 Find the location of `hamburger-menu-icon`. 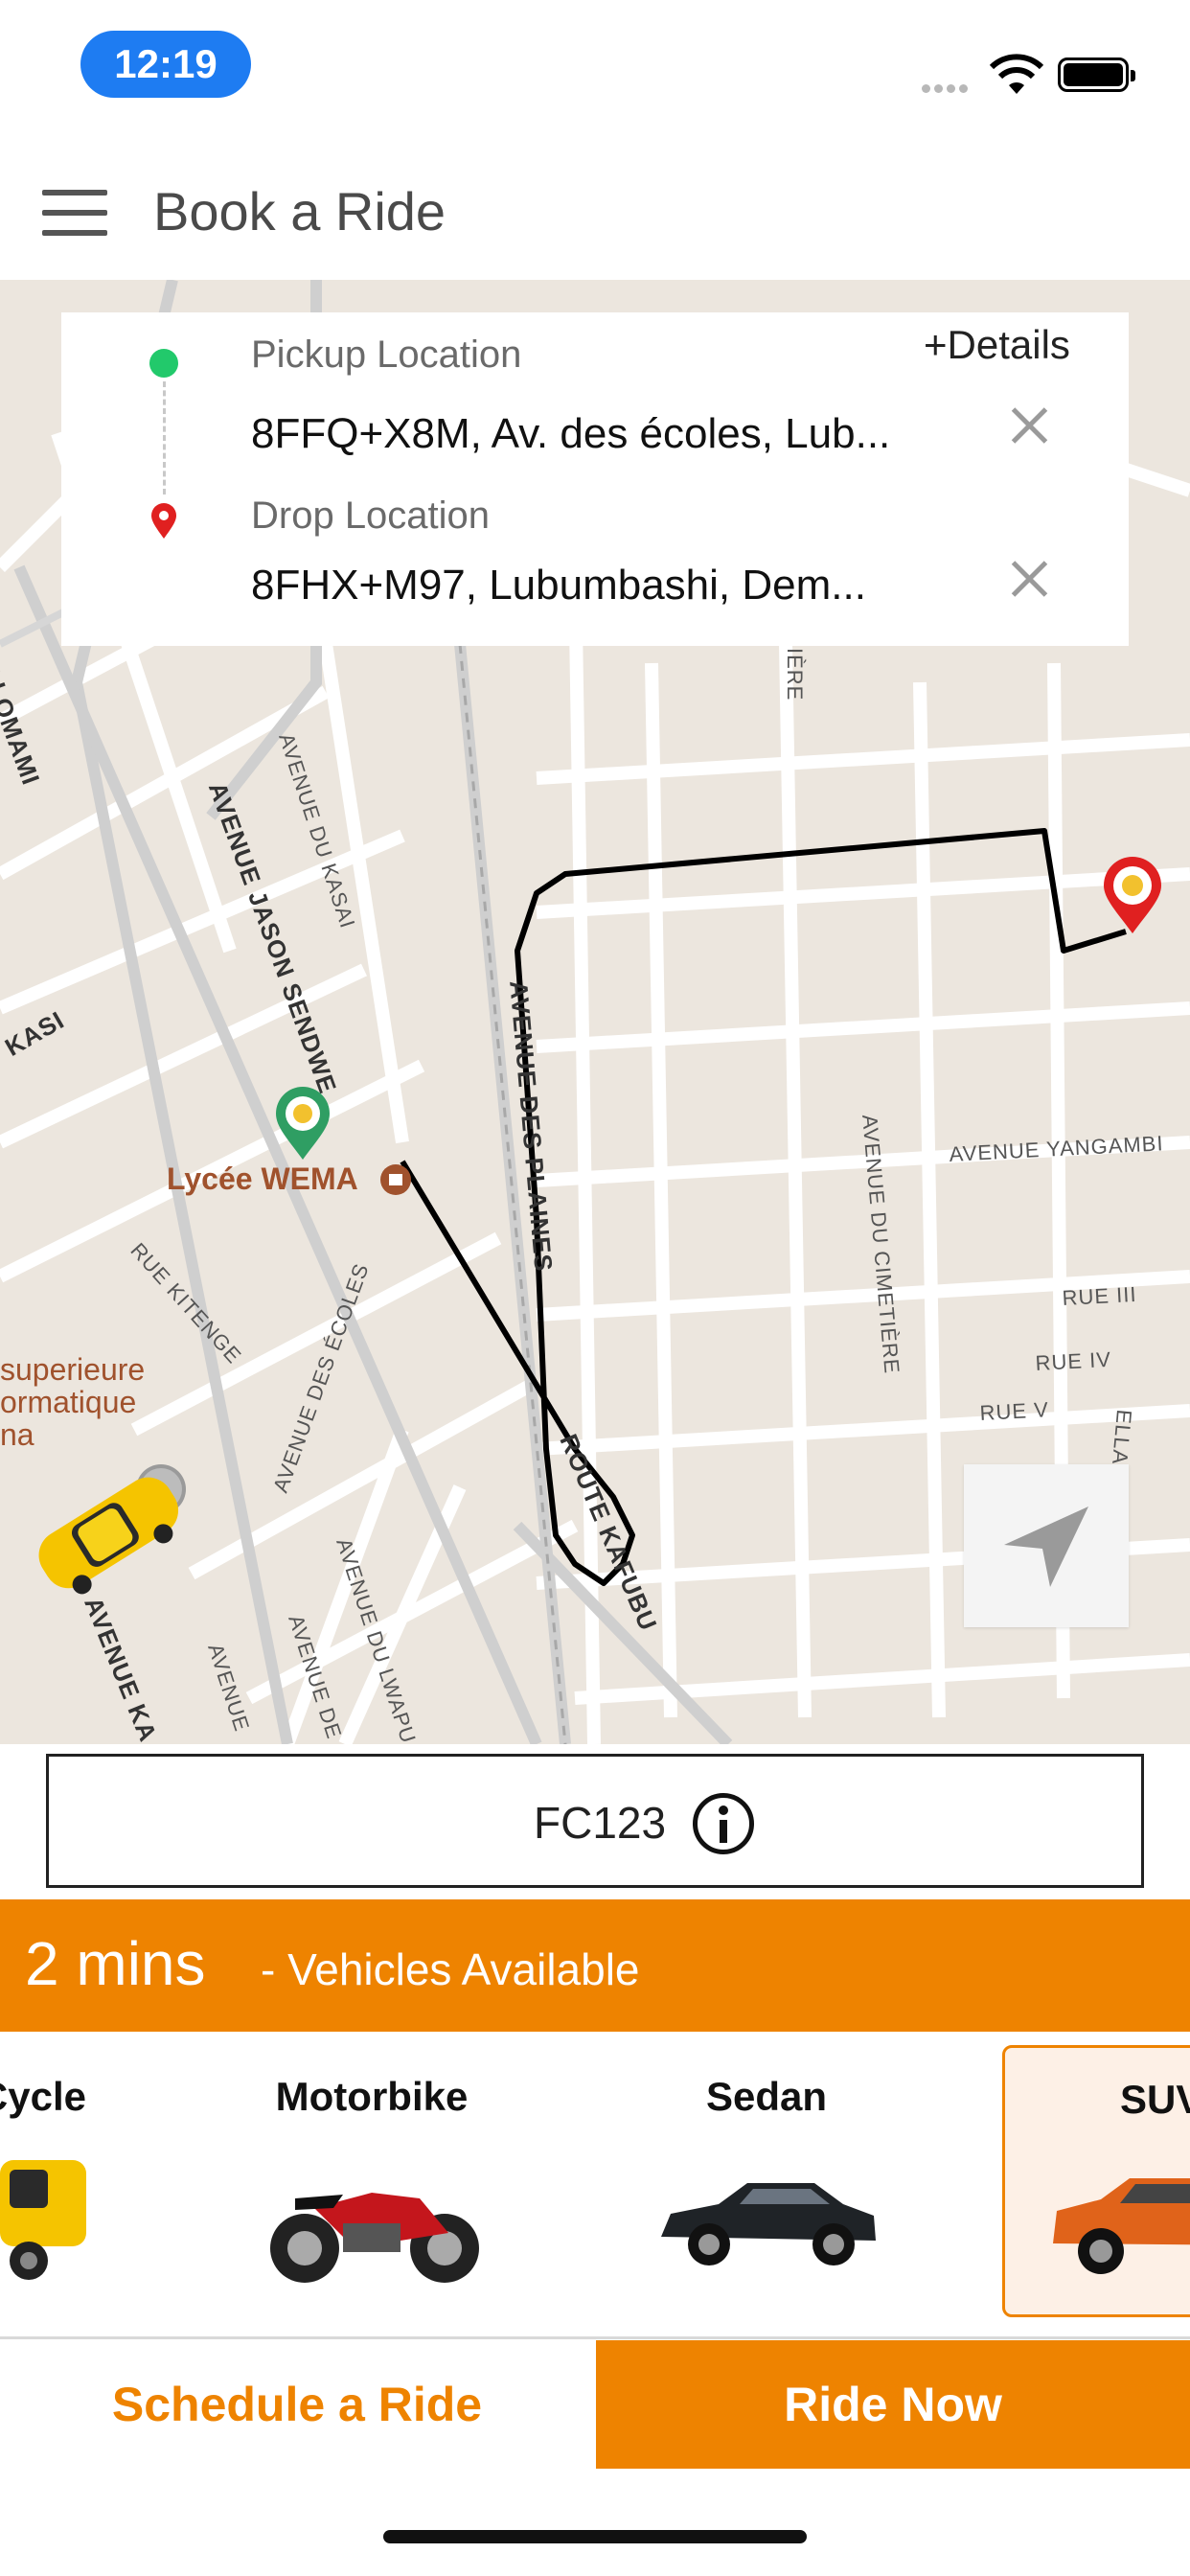

hamburger-menu-icon is located at coordinates (74, 213).